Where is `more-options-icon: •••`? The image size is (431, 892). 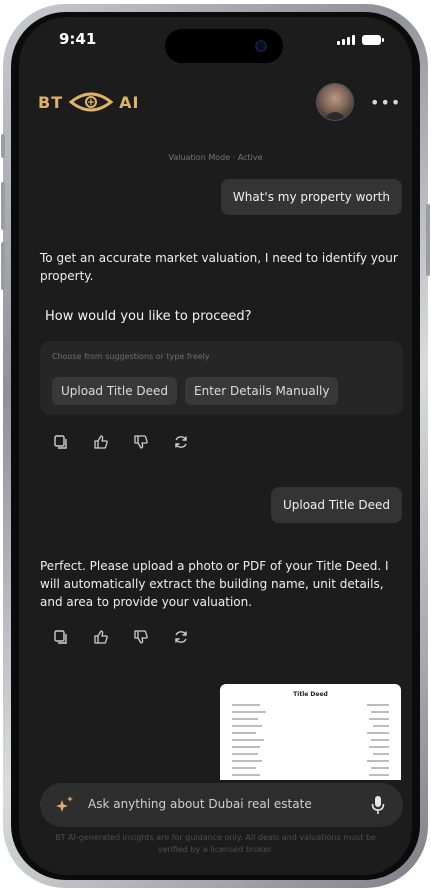
more-options-icon: ••• is located at coordinates (385, 102).